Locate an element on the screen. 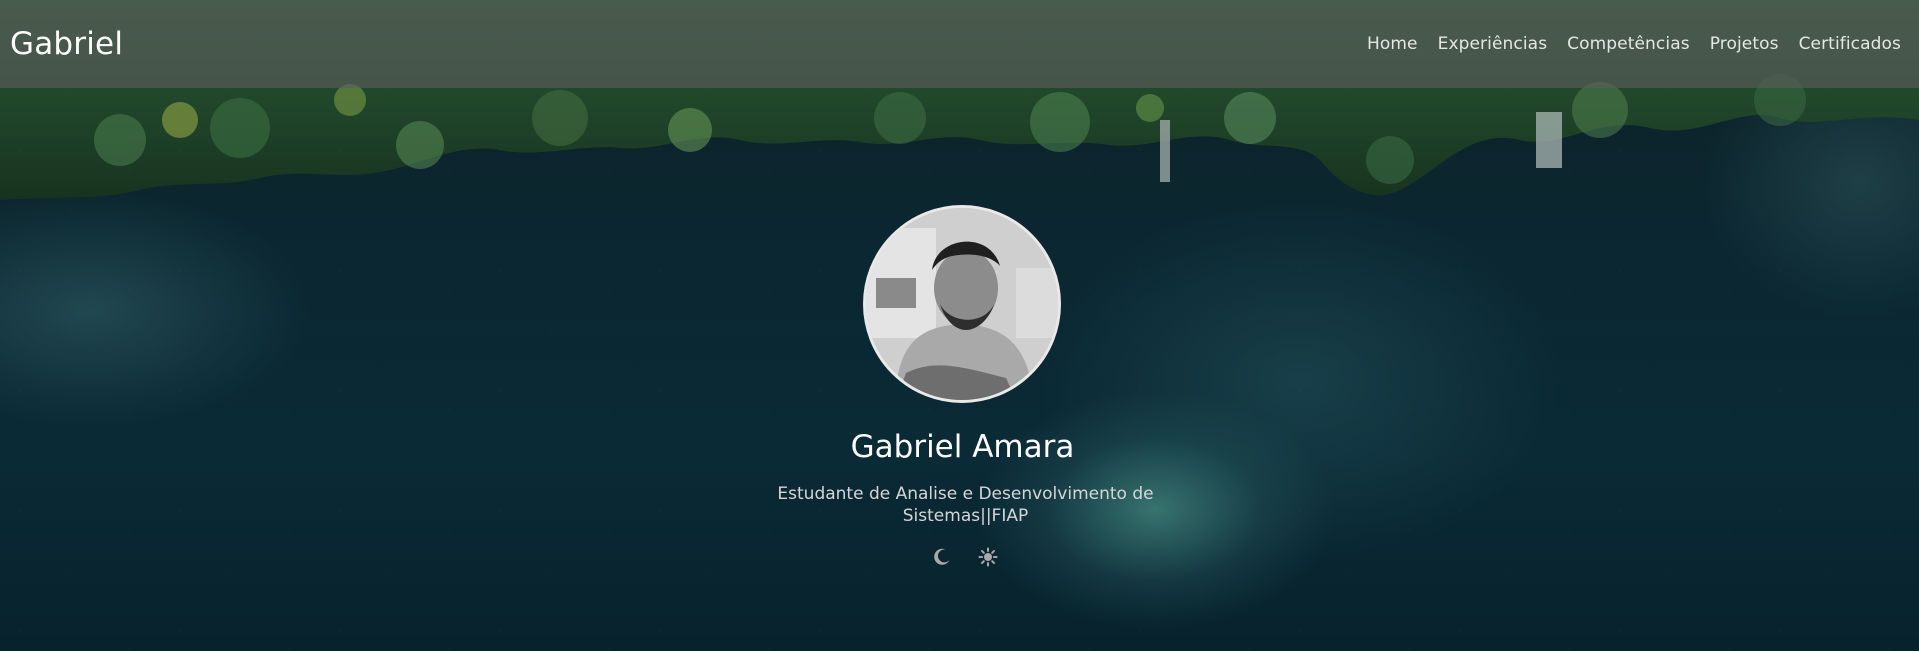 This screenshot has height=651, width=1919. nav-link-competencias: Competências is located at coordinates (1628, 44).